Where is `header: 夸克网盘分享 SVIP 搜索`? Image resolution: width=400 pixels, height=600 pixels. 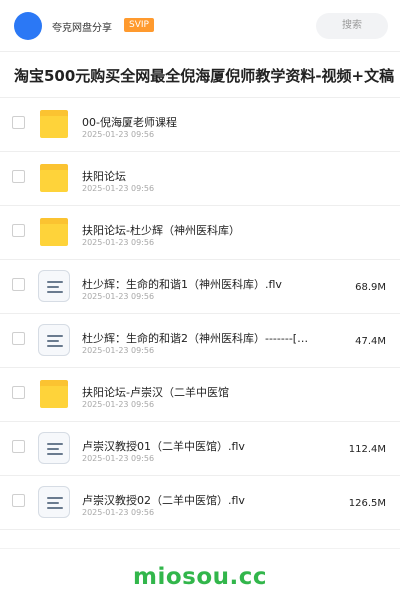 header: 夸克网盘分享 SVIP 搜索 is located at coordinates (200, 26).